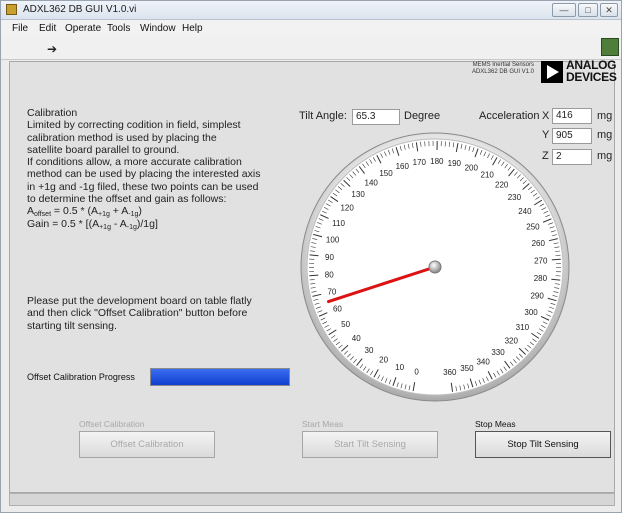  What do you see at coordinates (503, 65) in the screenshot?
I see `mems-caption: MEMS Inertial Sensors` at bounding box center [503, 65].